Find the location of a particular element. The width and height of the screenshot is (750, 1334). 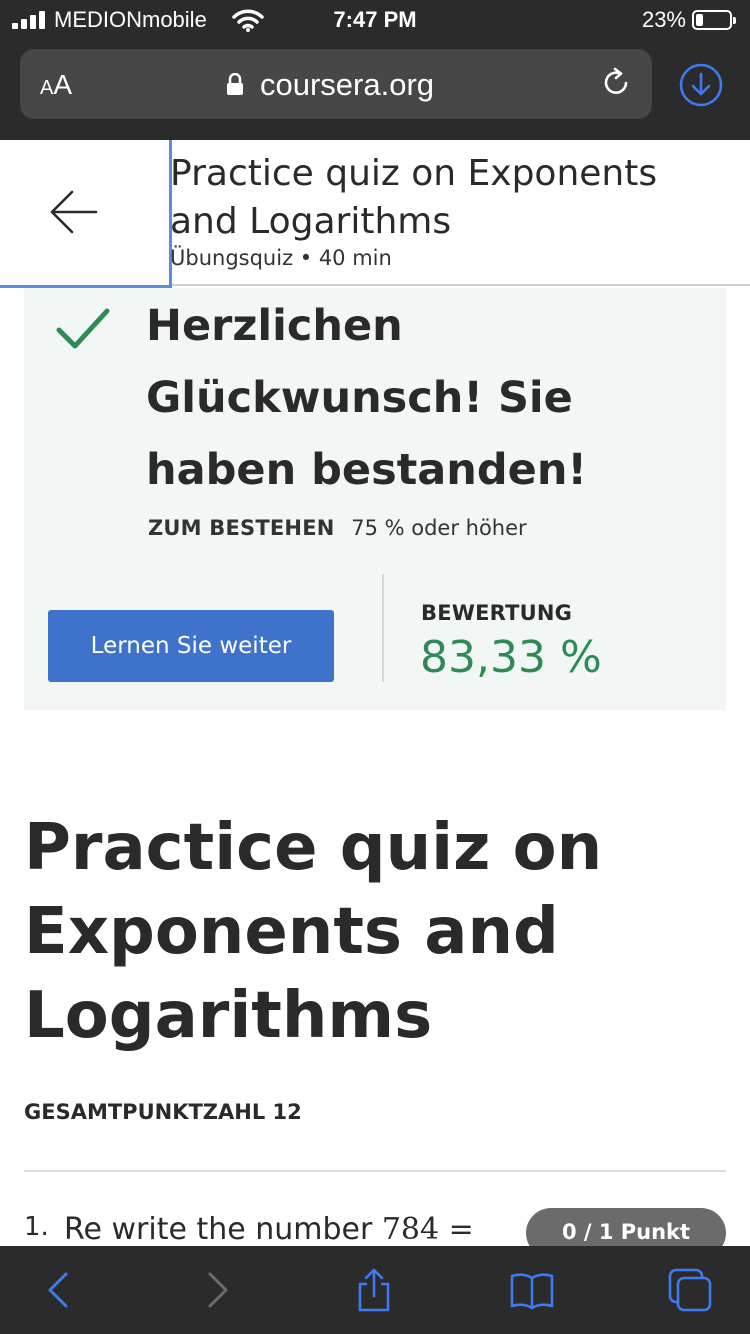

grade-value: 83,33 % is located at coordinates (511, 657).